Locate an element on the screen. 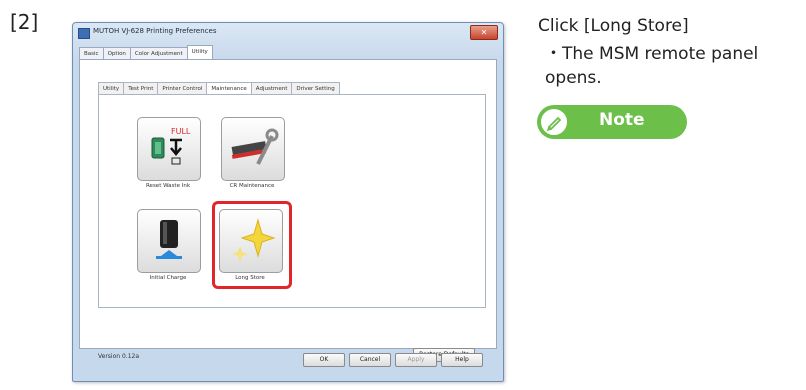 The width and height of the screenshot is (806, 390). note-badge: Note is located at coordinates (612, 122).